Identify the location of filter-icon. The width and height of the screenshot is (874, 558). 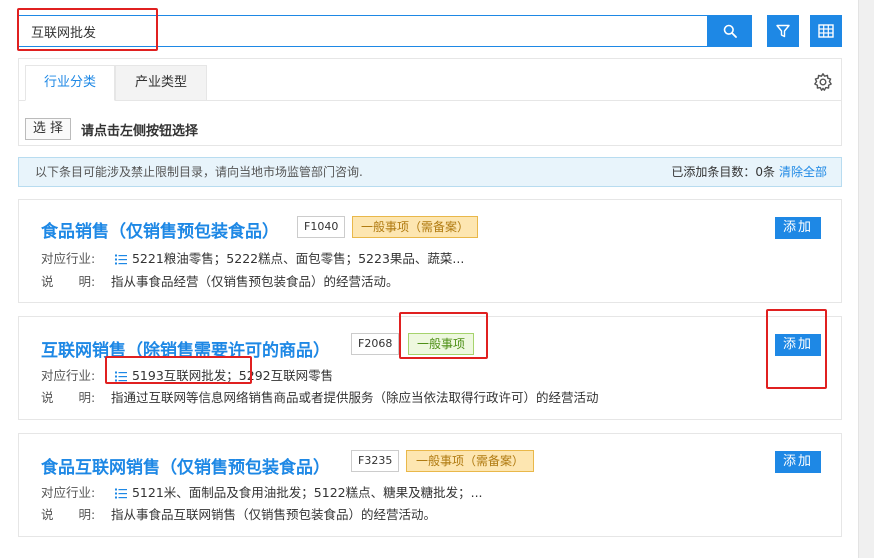
(783, 31).